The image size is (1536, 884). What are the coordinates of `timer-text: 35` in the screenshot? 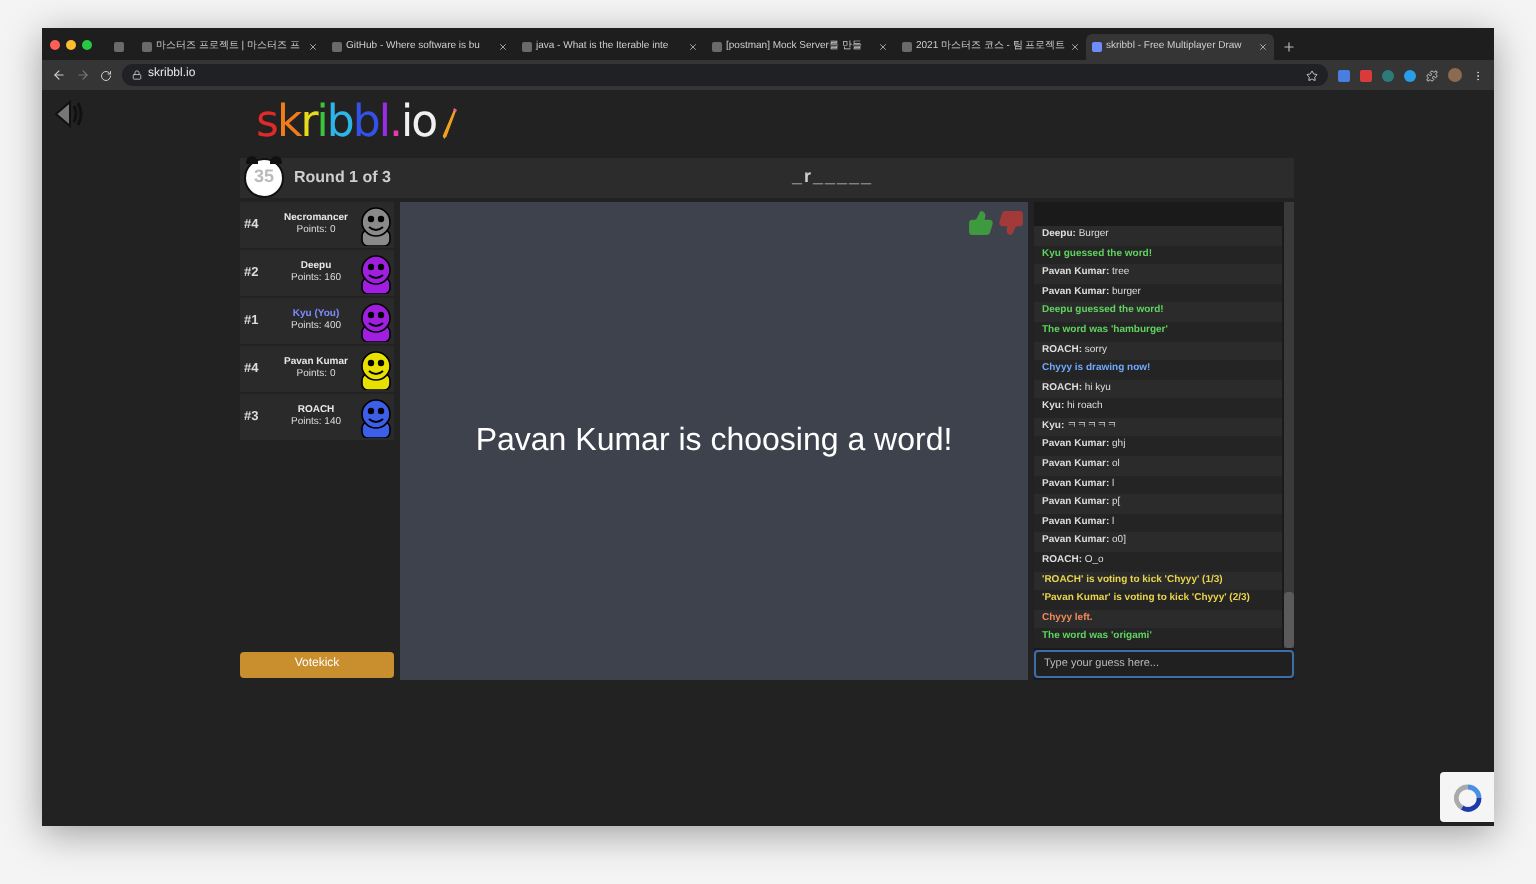 It's located at (263, 177).